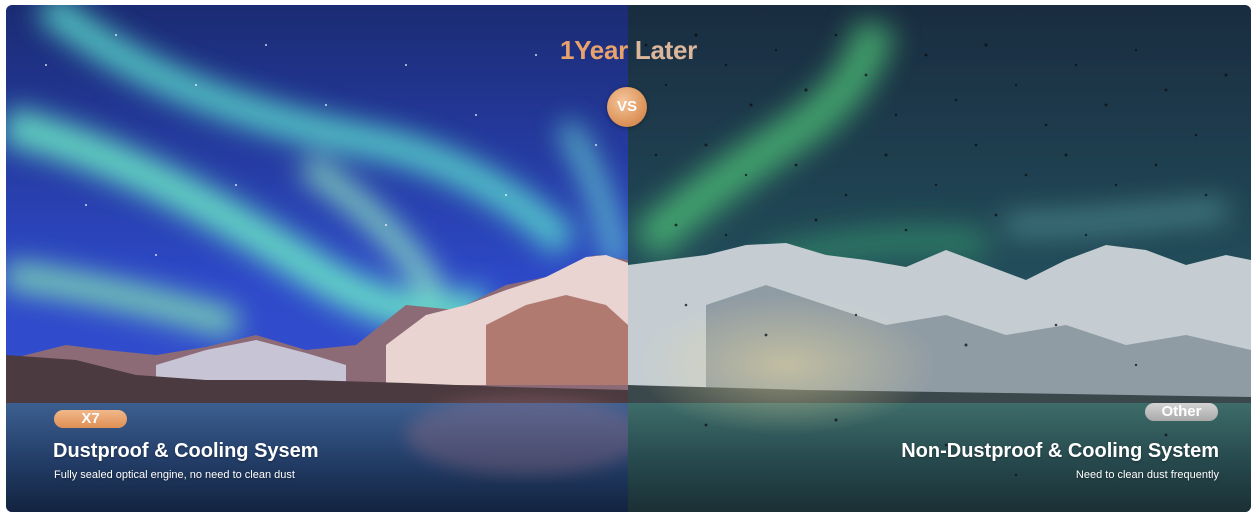  I want to click on comparison-title: 1Year Later, so click(628, 50).